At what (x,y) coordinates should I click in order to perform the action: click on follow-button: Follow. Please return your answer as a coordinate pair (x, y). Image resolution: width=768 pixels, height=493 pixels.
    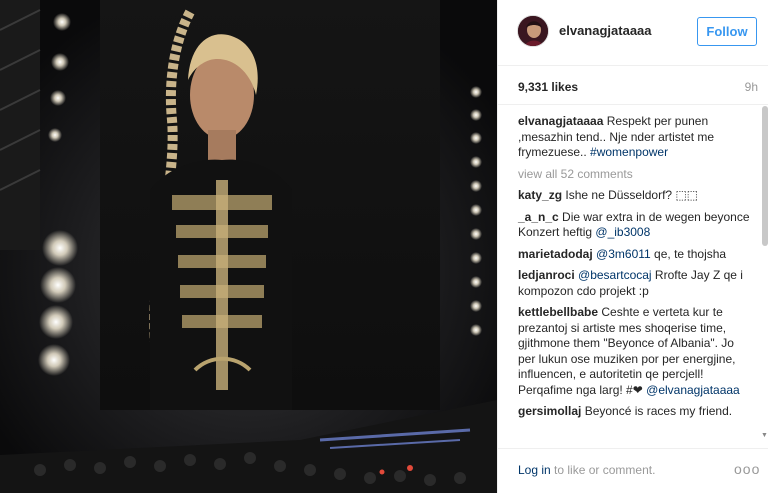
    Looking at the image, I should click on (727, 31).